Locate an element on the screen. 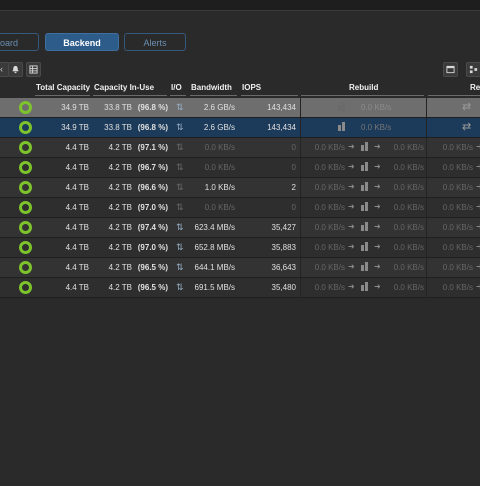 The height and width of the screenshot is (486, 480). tab-dashboard: oard is located at coordinates (19, 42).